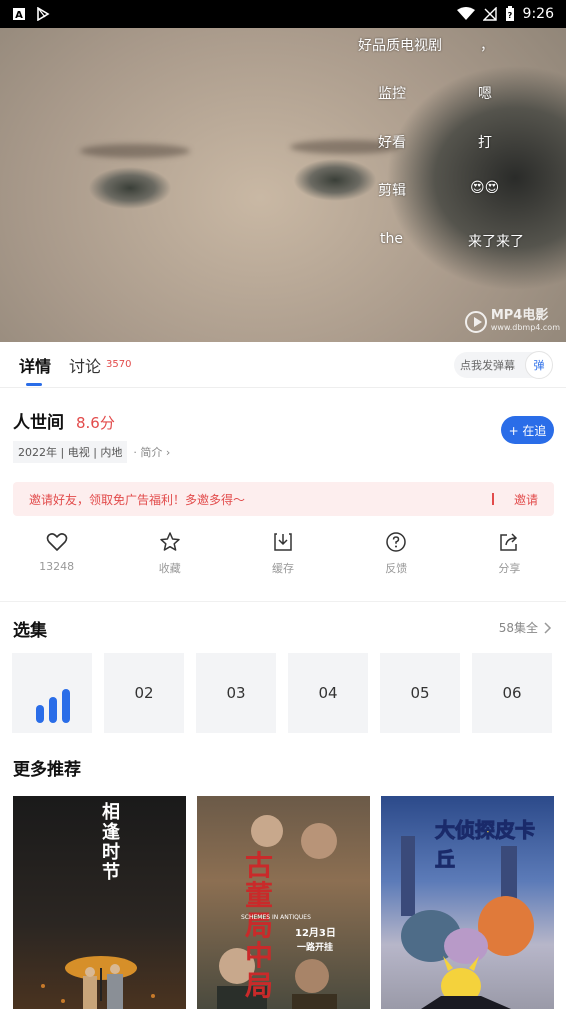 The image size is (566, 1009). Describe the element at coordinates (475, 322) in the screenshot. I see `play-circle-icon` at that location.